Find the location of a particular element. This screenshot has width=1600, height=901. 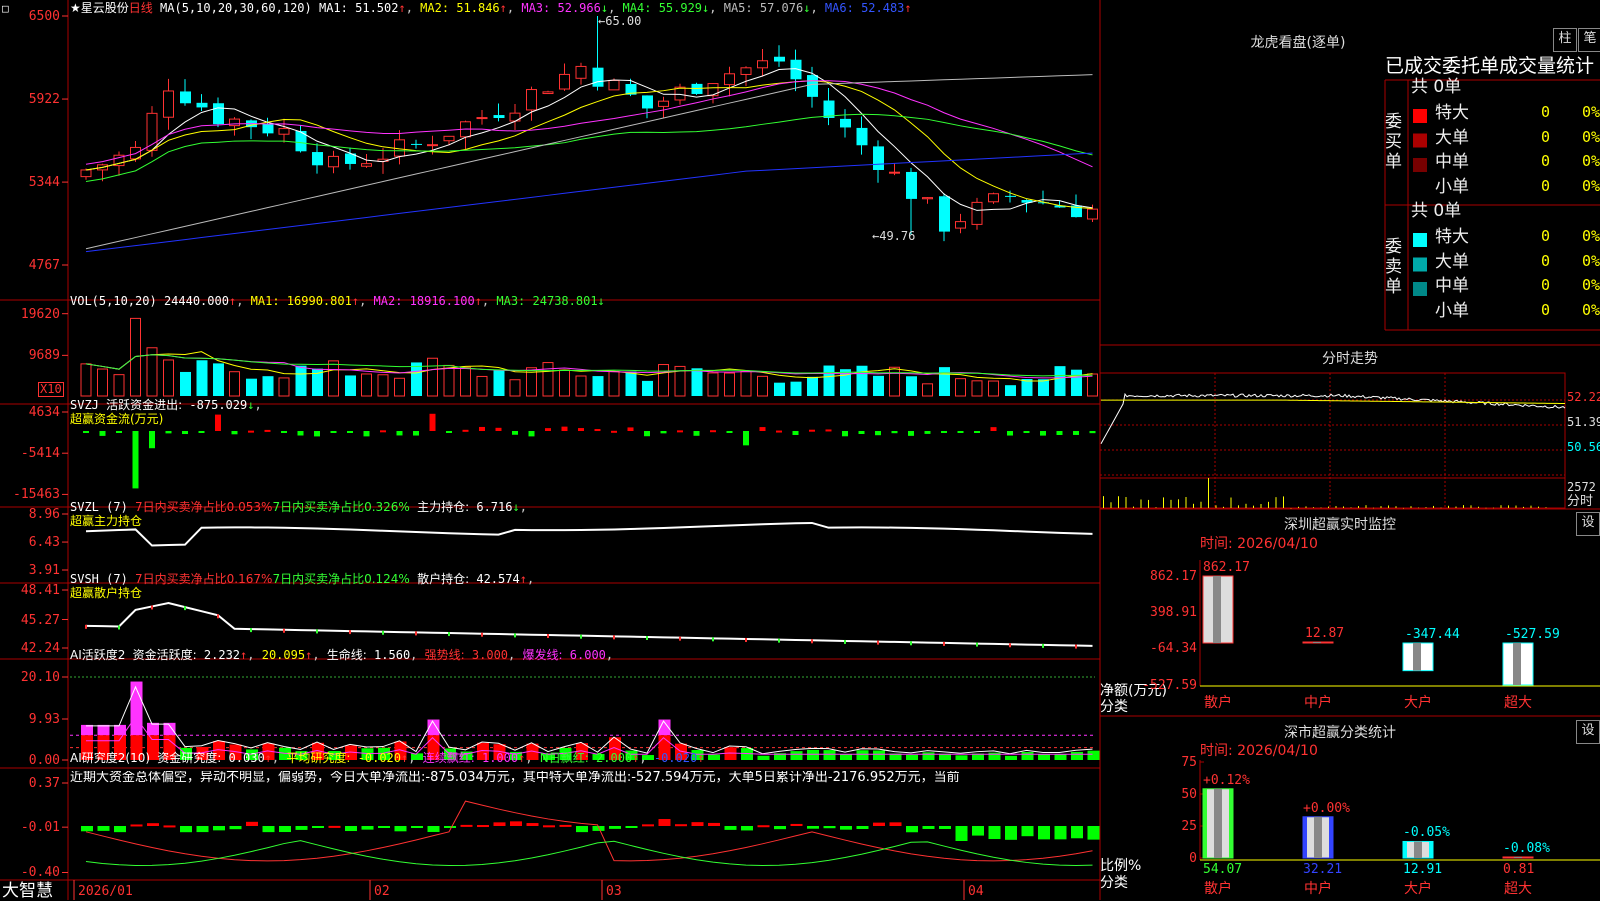

ai2-axis-label: -0.40 is located at coordinates (40, 873).